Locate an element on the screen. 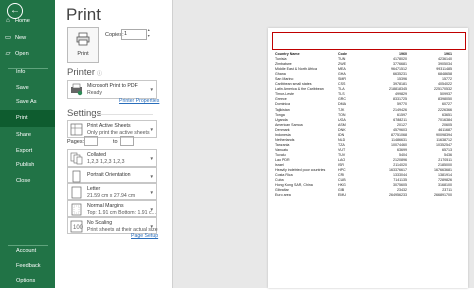 This screenshot has width=474, height=290. copies-input: 1 is located at coordinates (134, 34).